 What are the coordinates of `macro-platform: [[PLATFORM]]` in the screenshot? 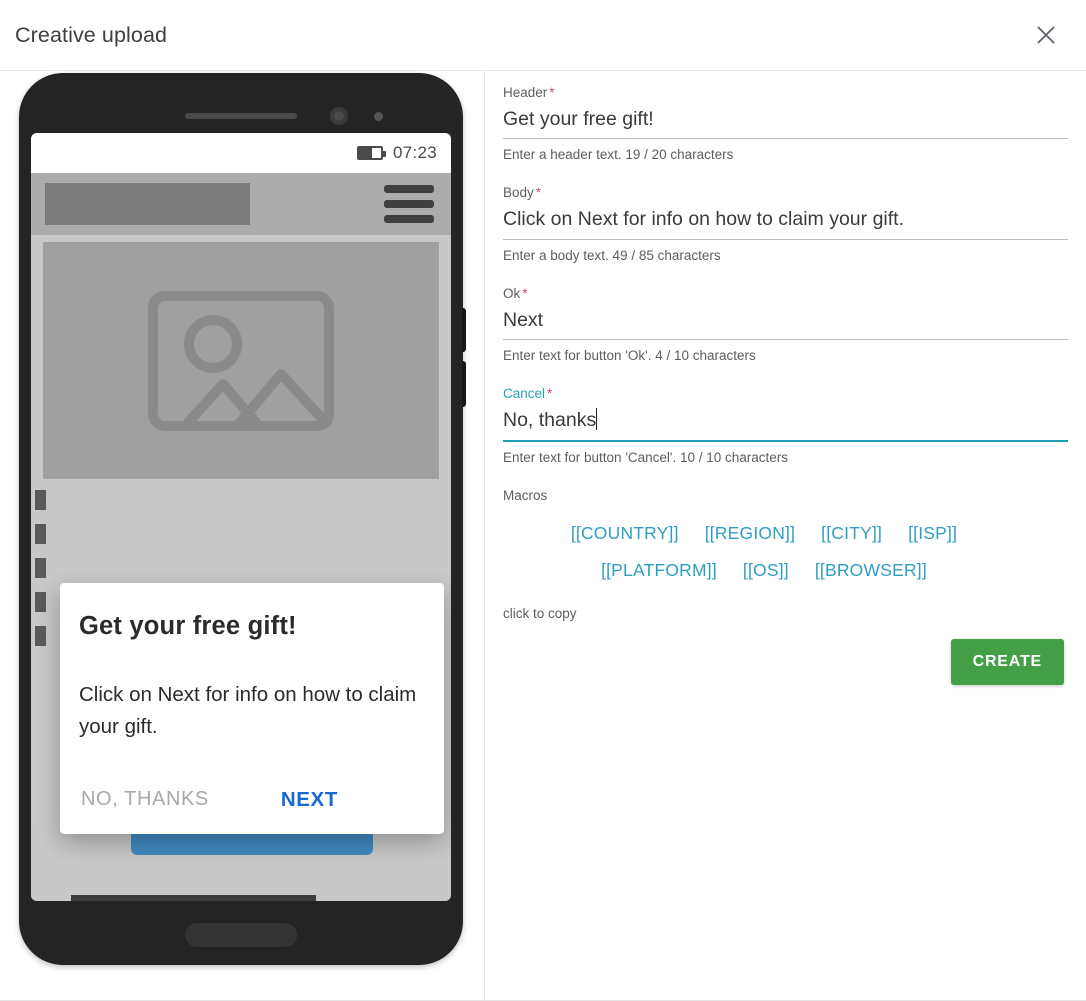 It's located at (659, 570).